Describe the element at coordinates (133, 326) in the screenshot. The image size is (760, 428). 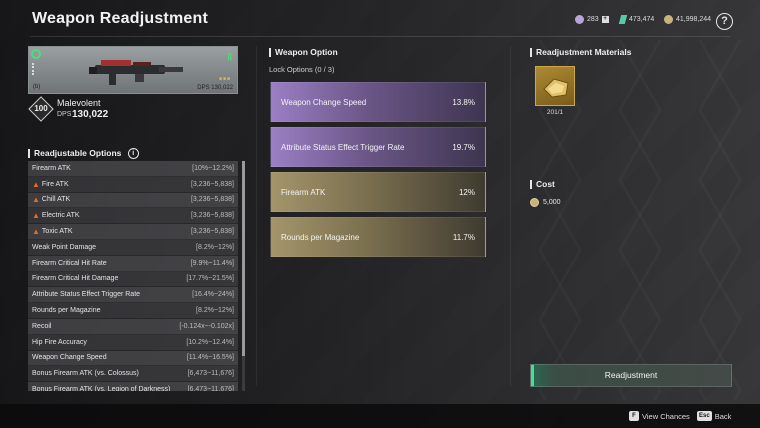
I see `option-row: Recoil [-0.124x~-0.102x]` at that location.